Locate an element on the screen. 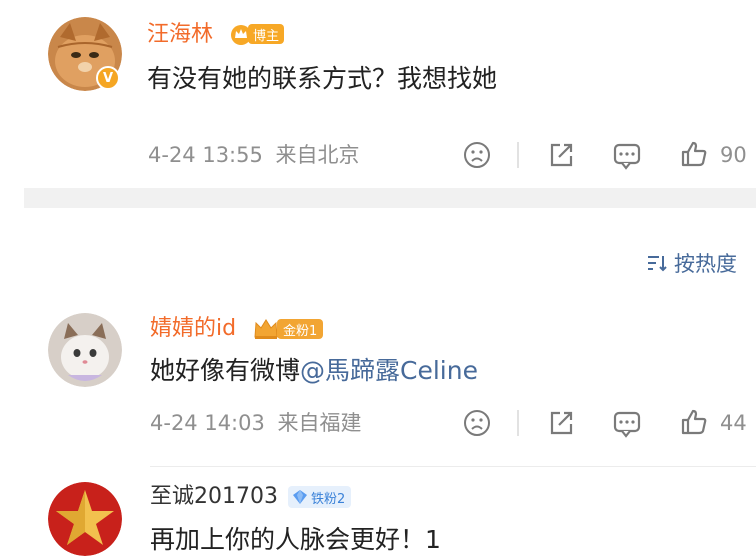 The height and width of the screenshot is (557, 756). comment-time: 4-24 14:03 来自福建 is located at coordinates (256, 423).